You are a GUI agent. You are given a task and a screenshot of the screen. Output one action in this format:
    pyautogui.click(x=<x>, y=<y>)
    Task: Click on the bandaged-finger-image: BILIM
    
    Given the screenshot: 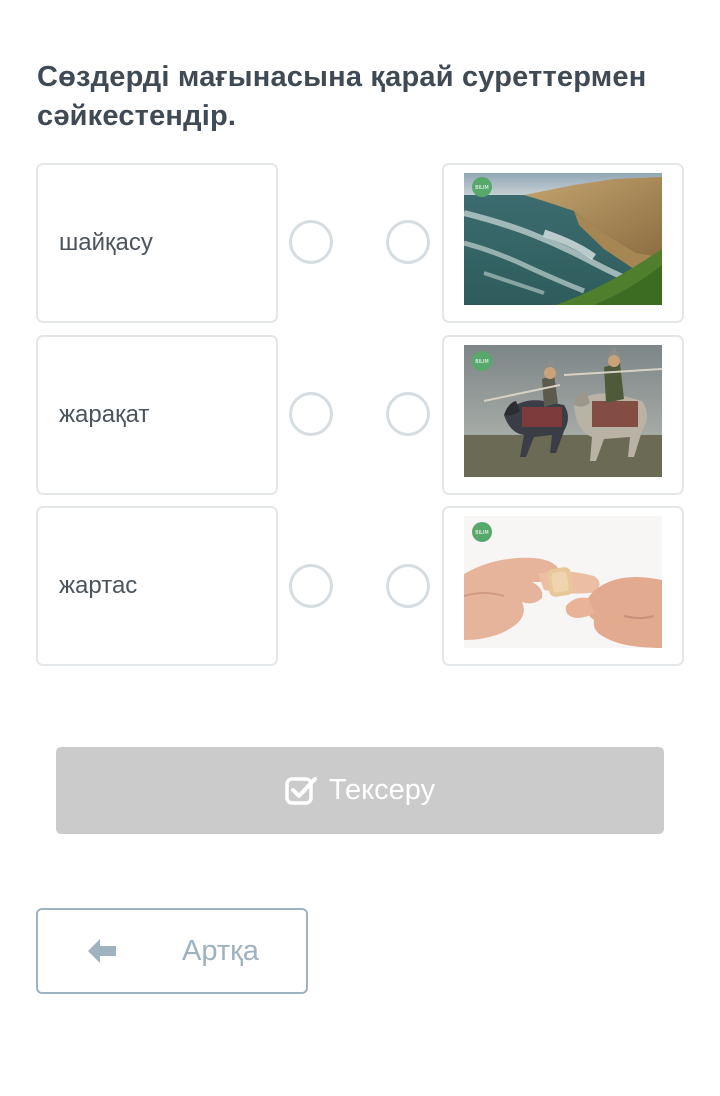 What is the action you would take?
    pyautogui.click(x=563, y=582)
    